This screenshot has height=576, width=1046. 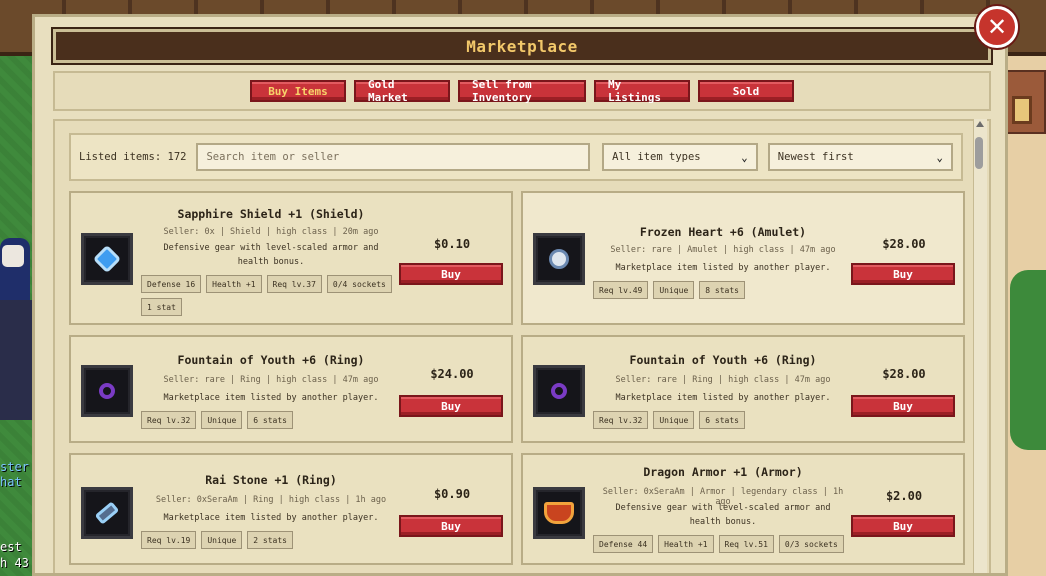 What do you see at coordinates (169, 540) in the screenshot?
I see `item-tag: Req lv.19` at bounding box center [169, 540].